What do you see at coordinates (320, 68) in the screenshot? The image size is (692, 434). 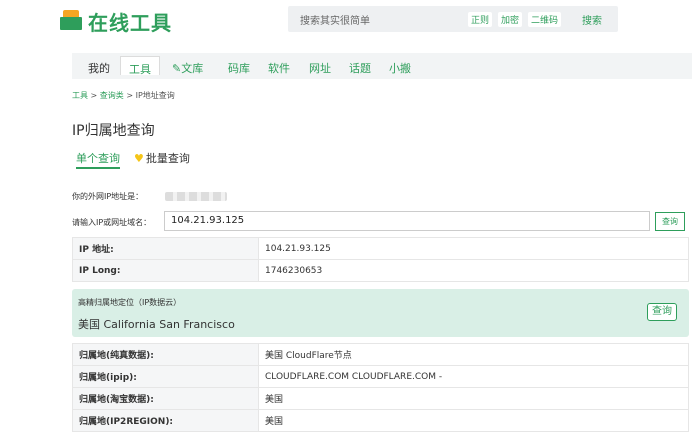 I see `nav-item-urls: 网址` at bounding box center [320, 68].